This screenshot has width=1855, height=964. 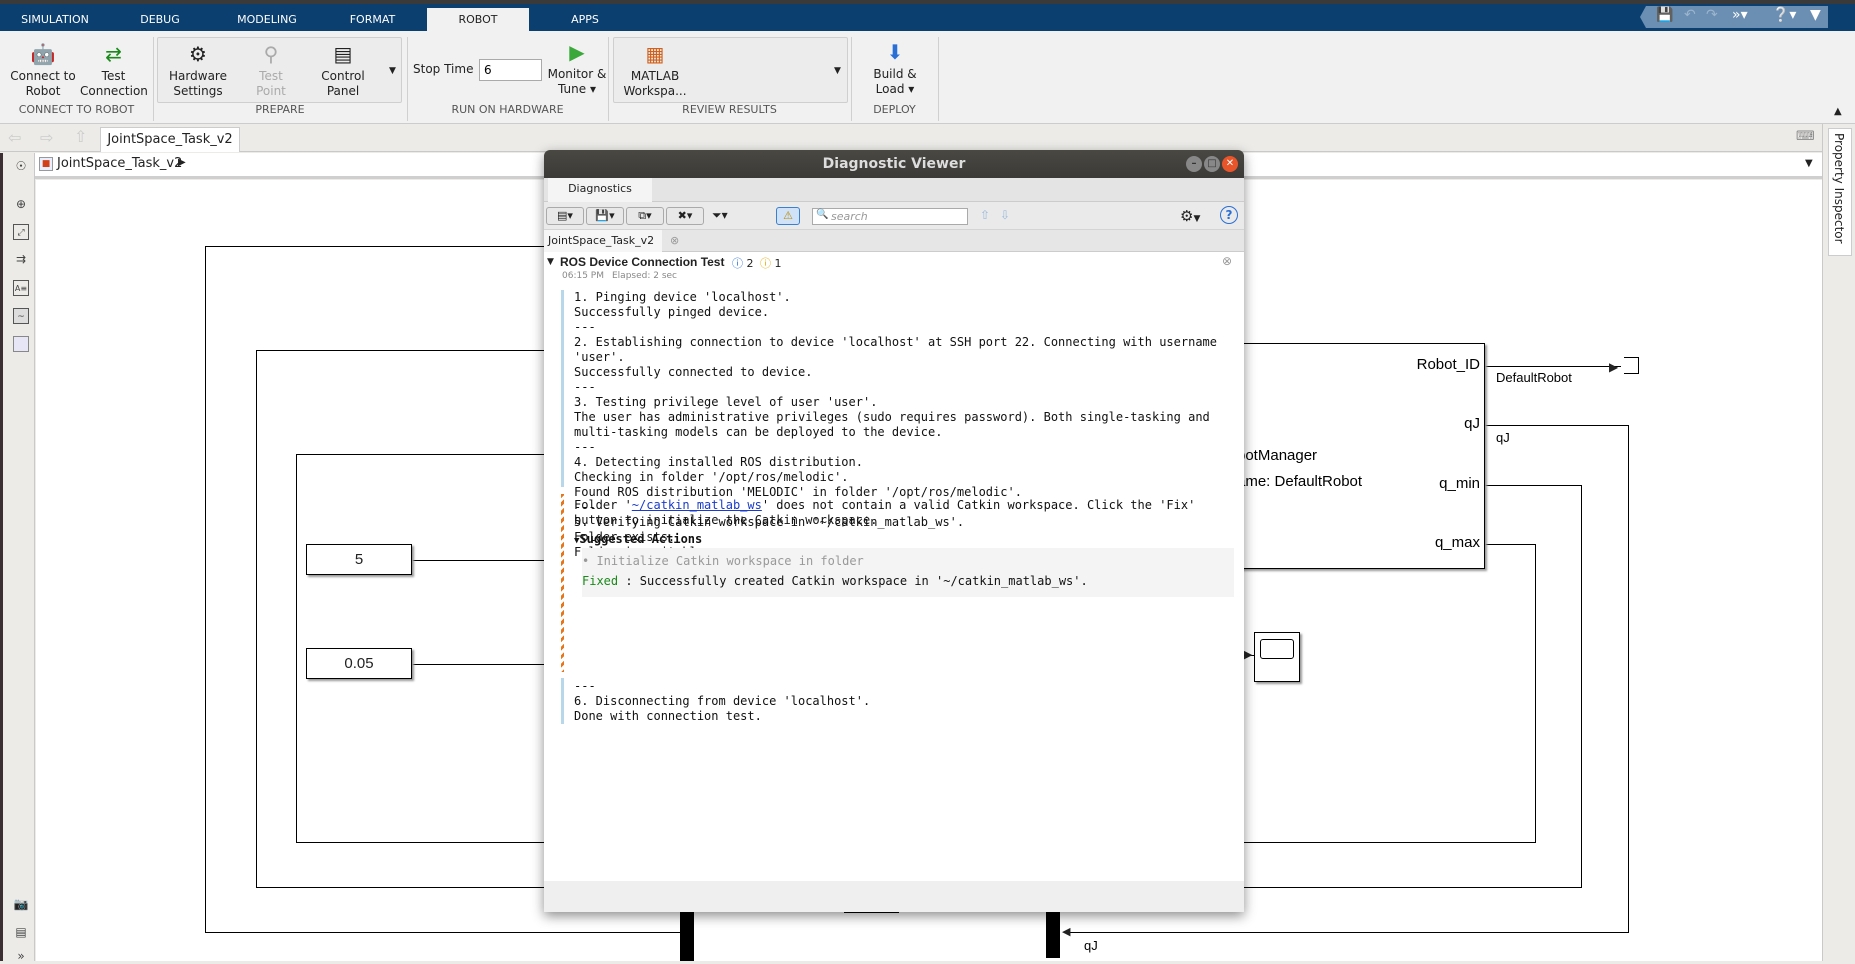 What do you see at coordinates (271, 70) in the screenshot?
I see `test-point-button: ⚲ Test Point` at bounding box center [271, 70].